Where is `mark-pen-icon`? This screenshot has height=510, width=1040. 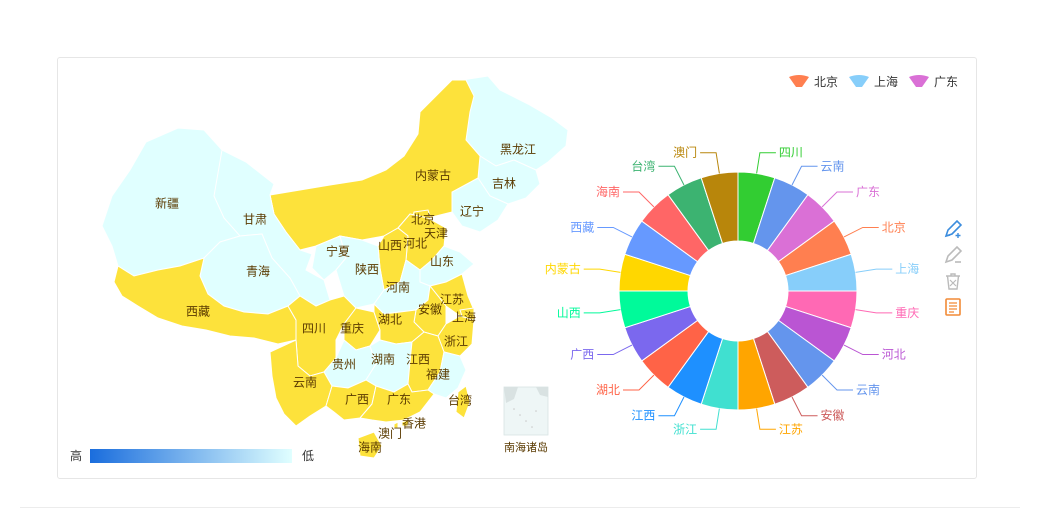 mark-pen-icon is located at coordinates (953, 228).